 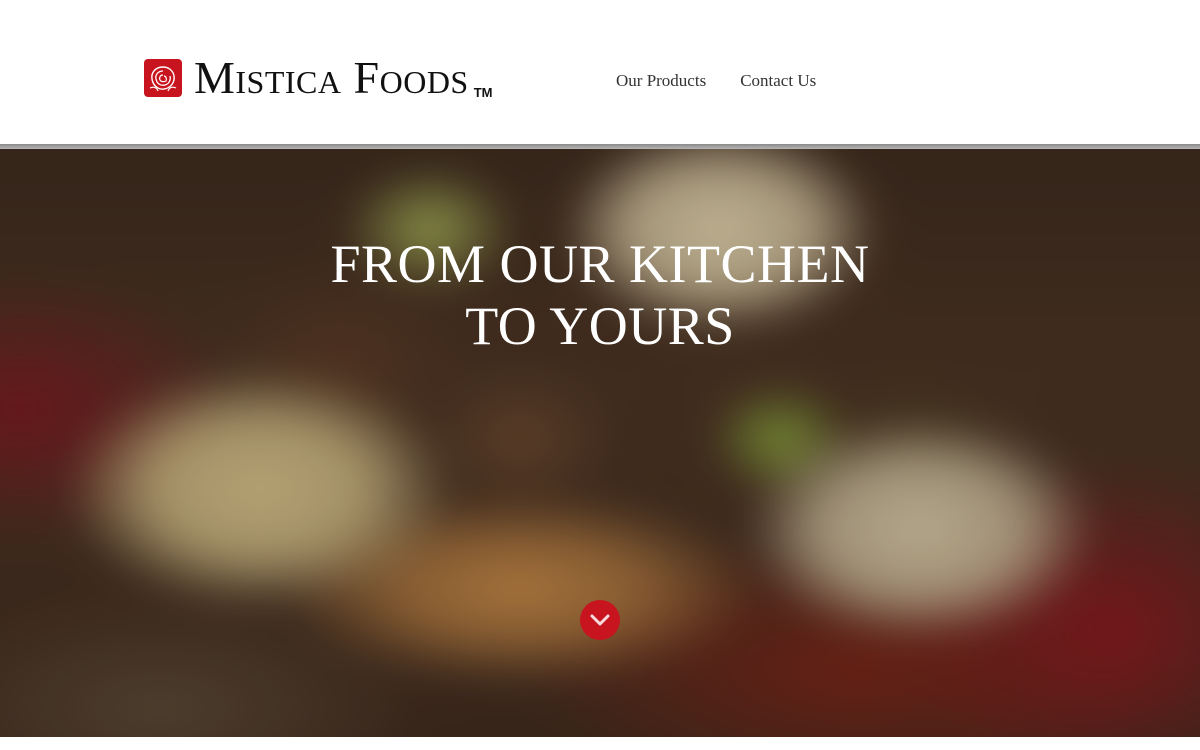 What do you see at coordinates (483, 92) in the screenshot?
I see `trademark-label: TM` at bounding box center [483, 92].